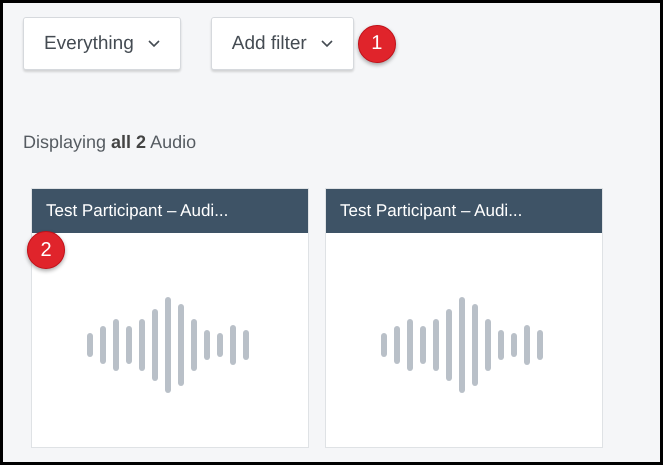  What do you see at coordinates (102, 43) in the screenshot?
I see `filter-dropdown: Everything` at bounding box center [102, 43].